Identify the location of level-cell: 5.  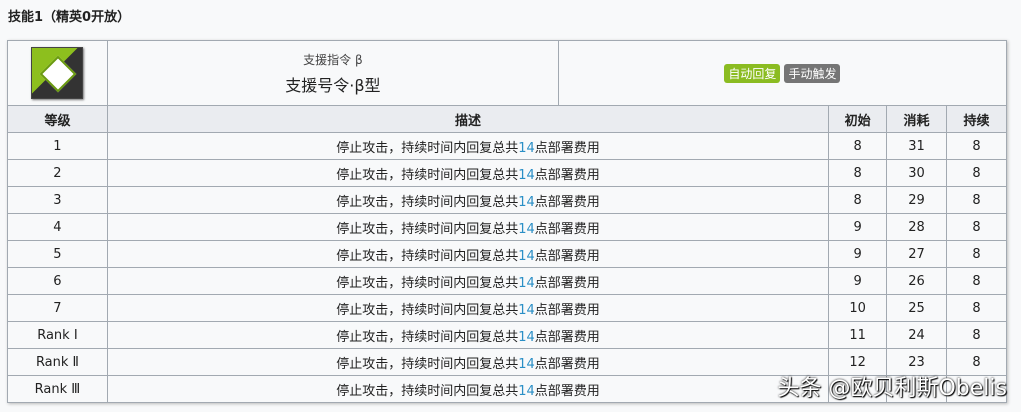
(57, 254).